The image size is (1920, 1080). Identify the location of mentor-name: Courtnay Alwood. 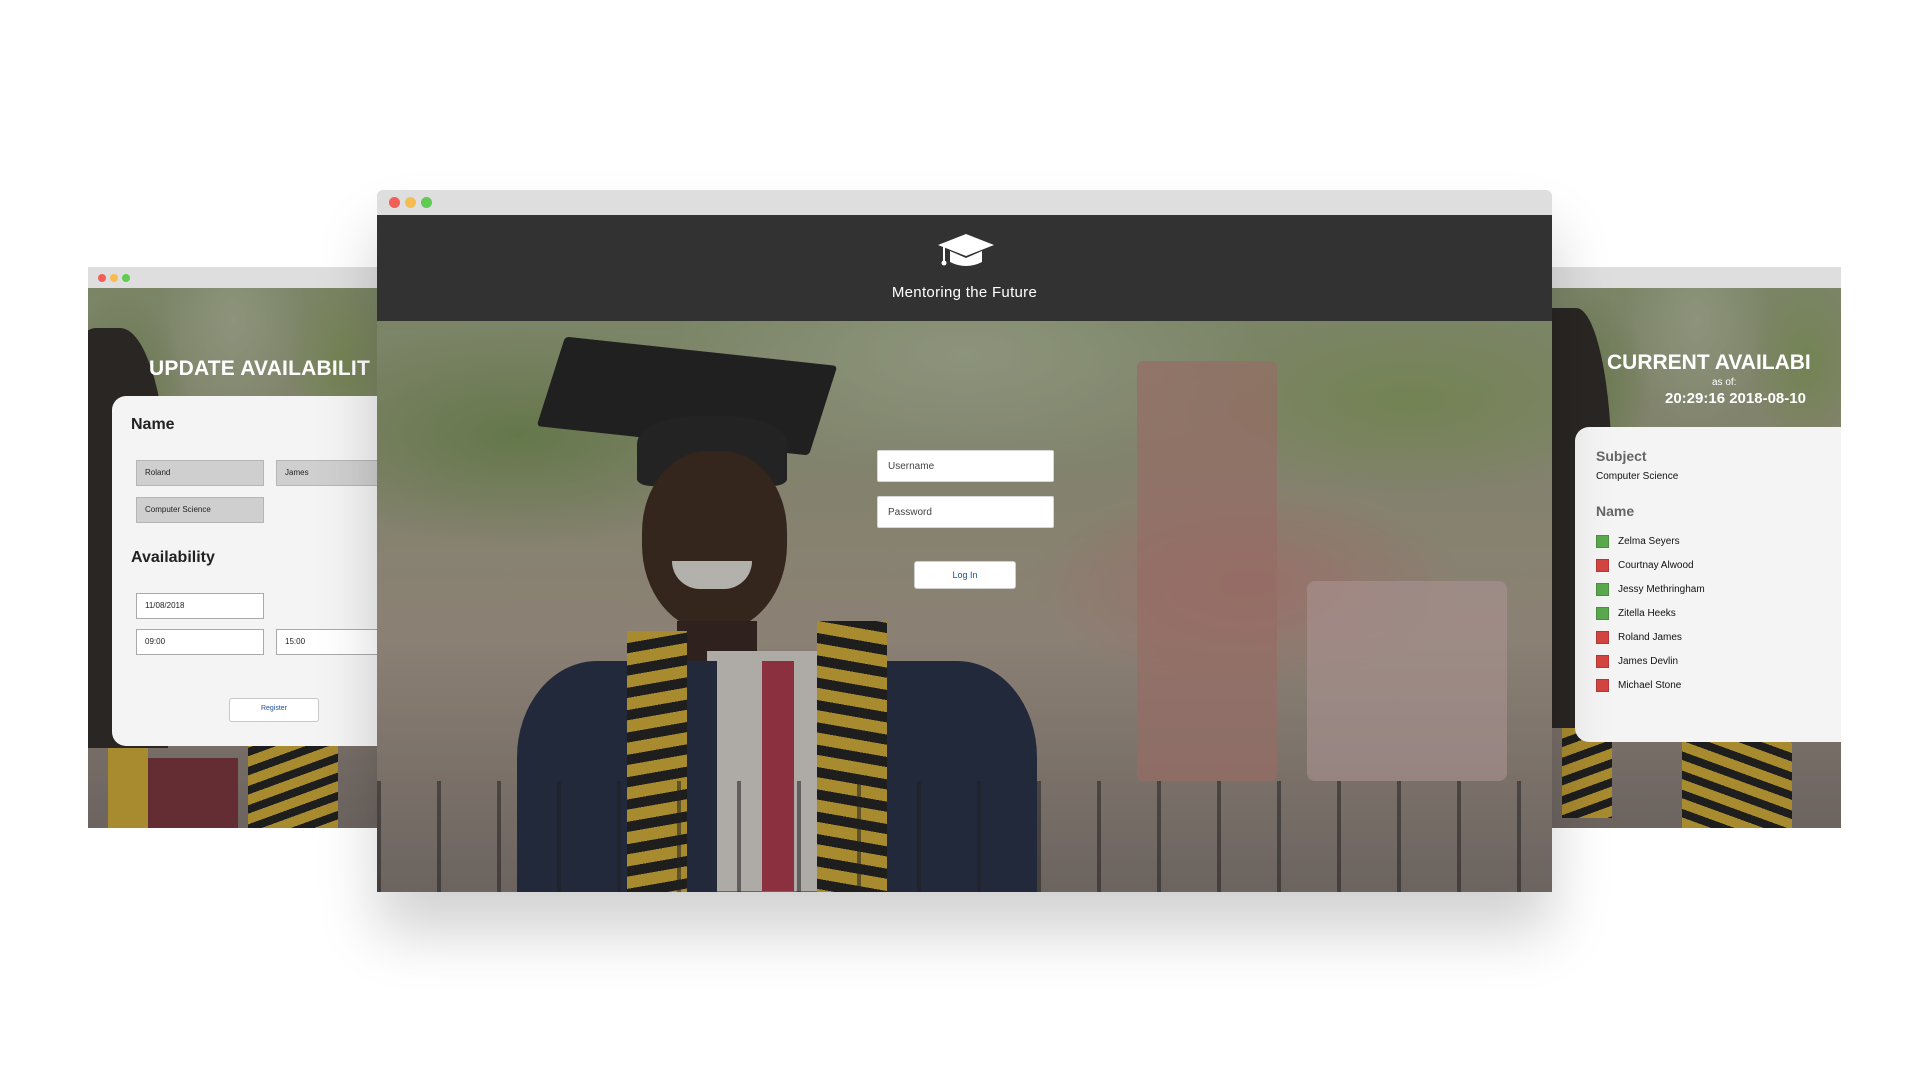
(1656, 565).